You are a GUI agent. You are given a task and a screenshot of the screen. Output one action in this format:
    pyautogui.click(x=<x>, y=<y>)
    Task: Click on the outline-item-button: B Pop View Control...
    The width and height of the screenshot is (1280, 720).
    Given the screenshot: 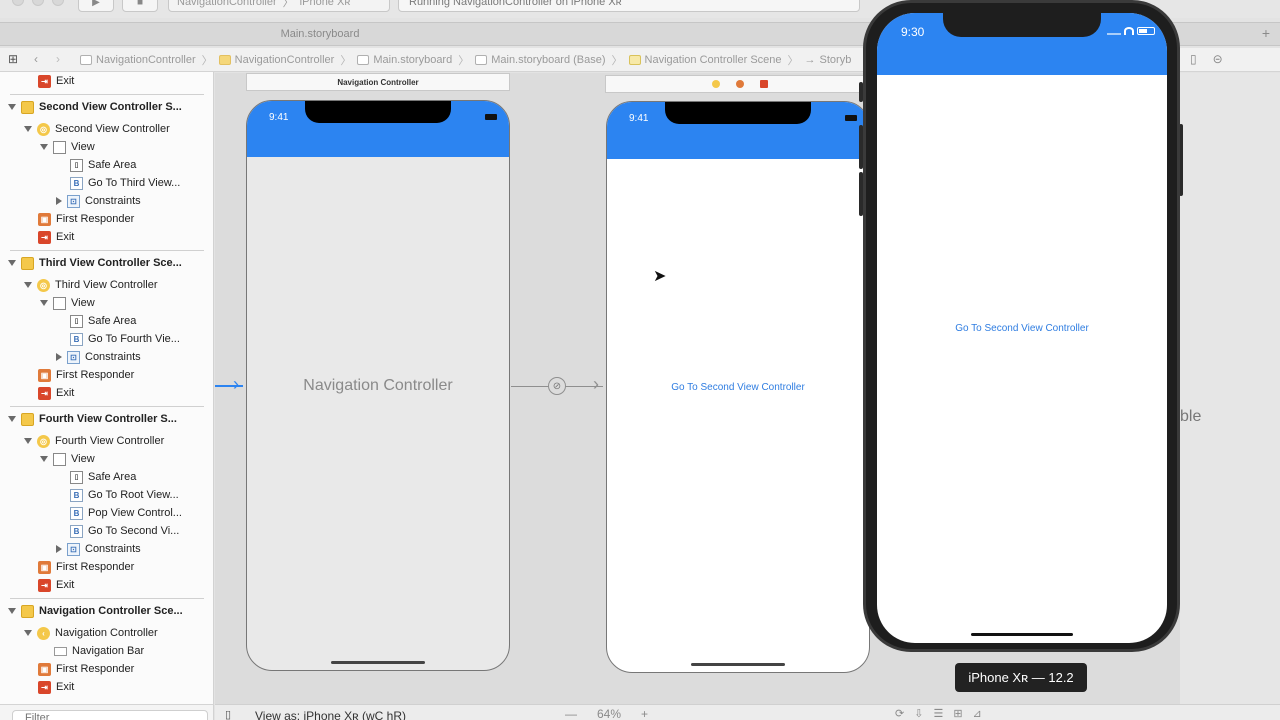 What is the action you would take?
    pyautogui.click(x=126, y=513)
    